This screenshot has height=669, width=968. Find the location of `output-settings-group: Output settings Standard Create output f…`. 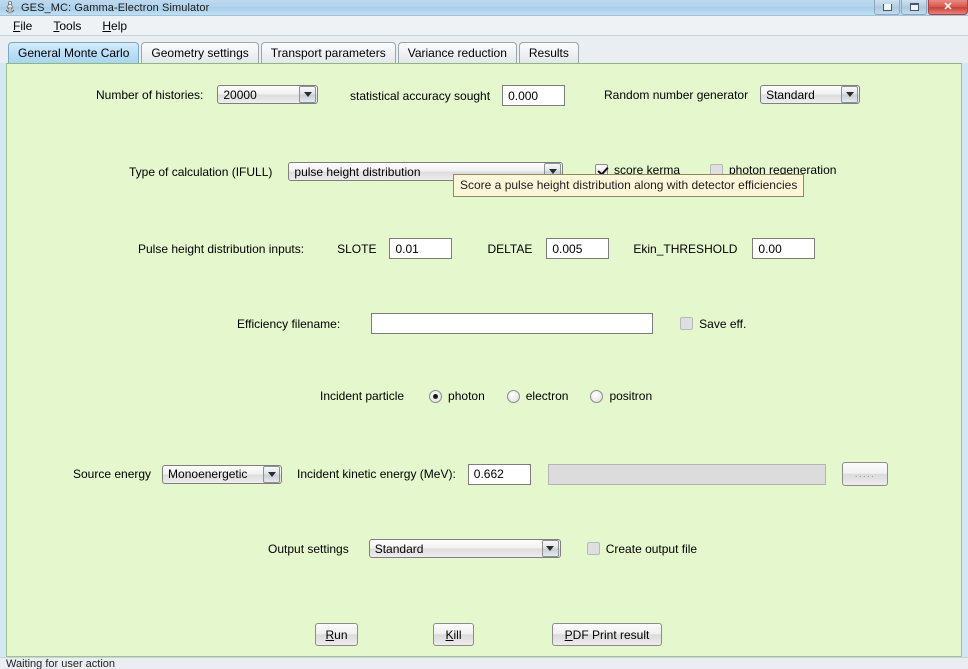

output-settings-group: Output settings Standard Create output f… is located at coordinates (482, 548).